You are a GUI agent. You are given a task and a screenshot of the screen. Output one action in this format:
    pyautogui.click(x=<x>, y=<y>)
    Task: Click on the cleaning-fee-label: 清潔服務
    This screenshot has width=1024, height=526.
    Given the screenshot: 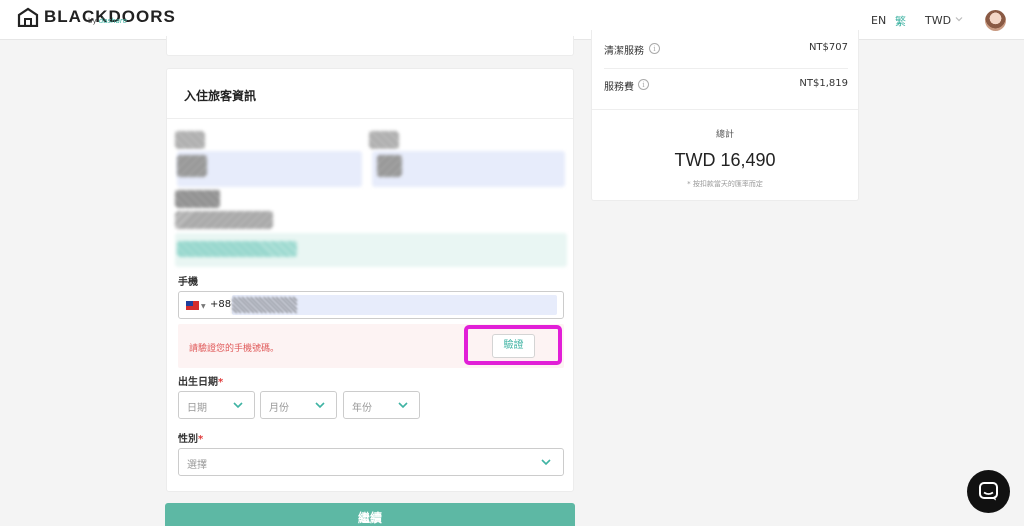 What is the action you would take?
    pyautogui.click(x=624, y=51)
    